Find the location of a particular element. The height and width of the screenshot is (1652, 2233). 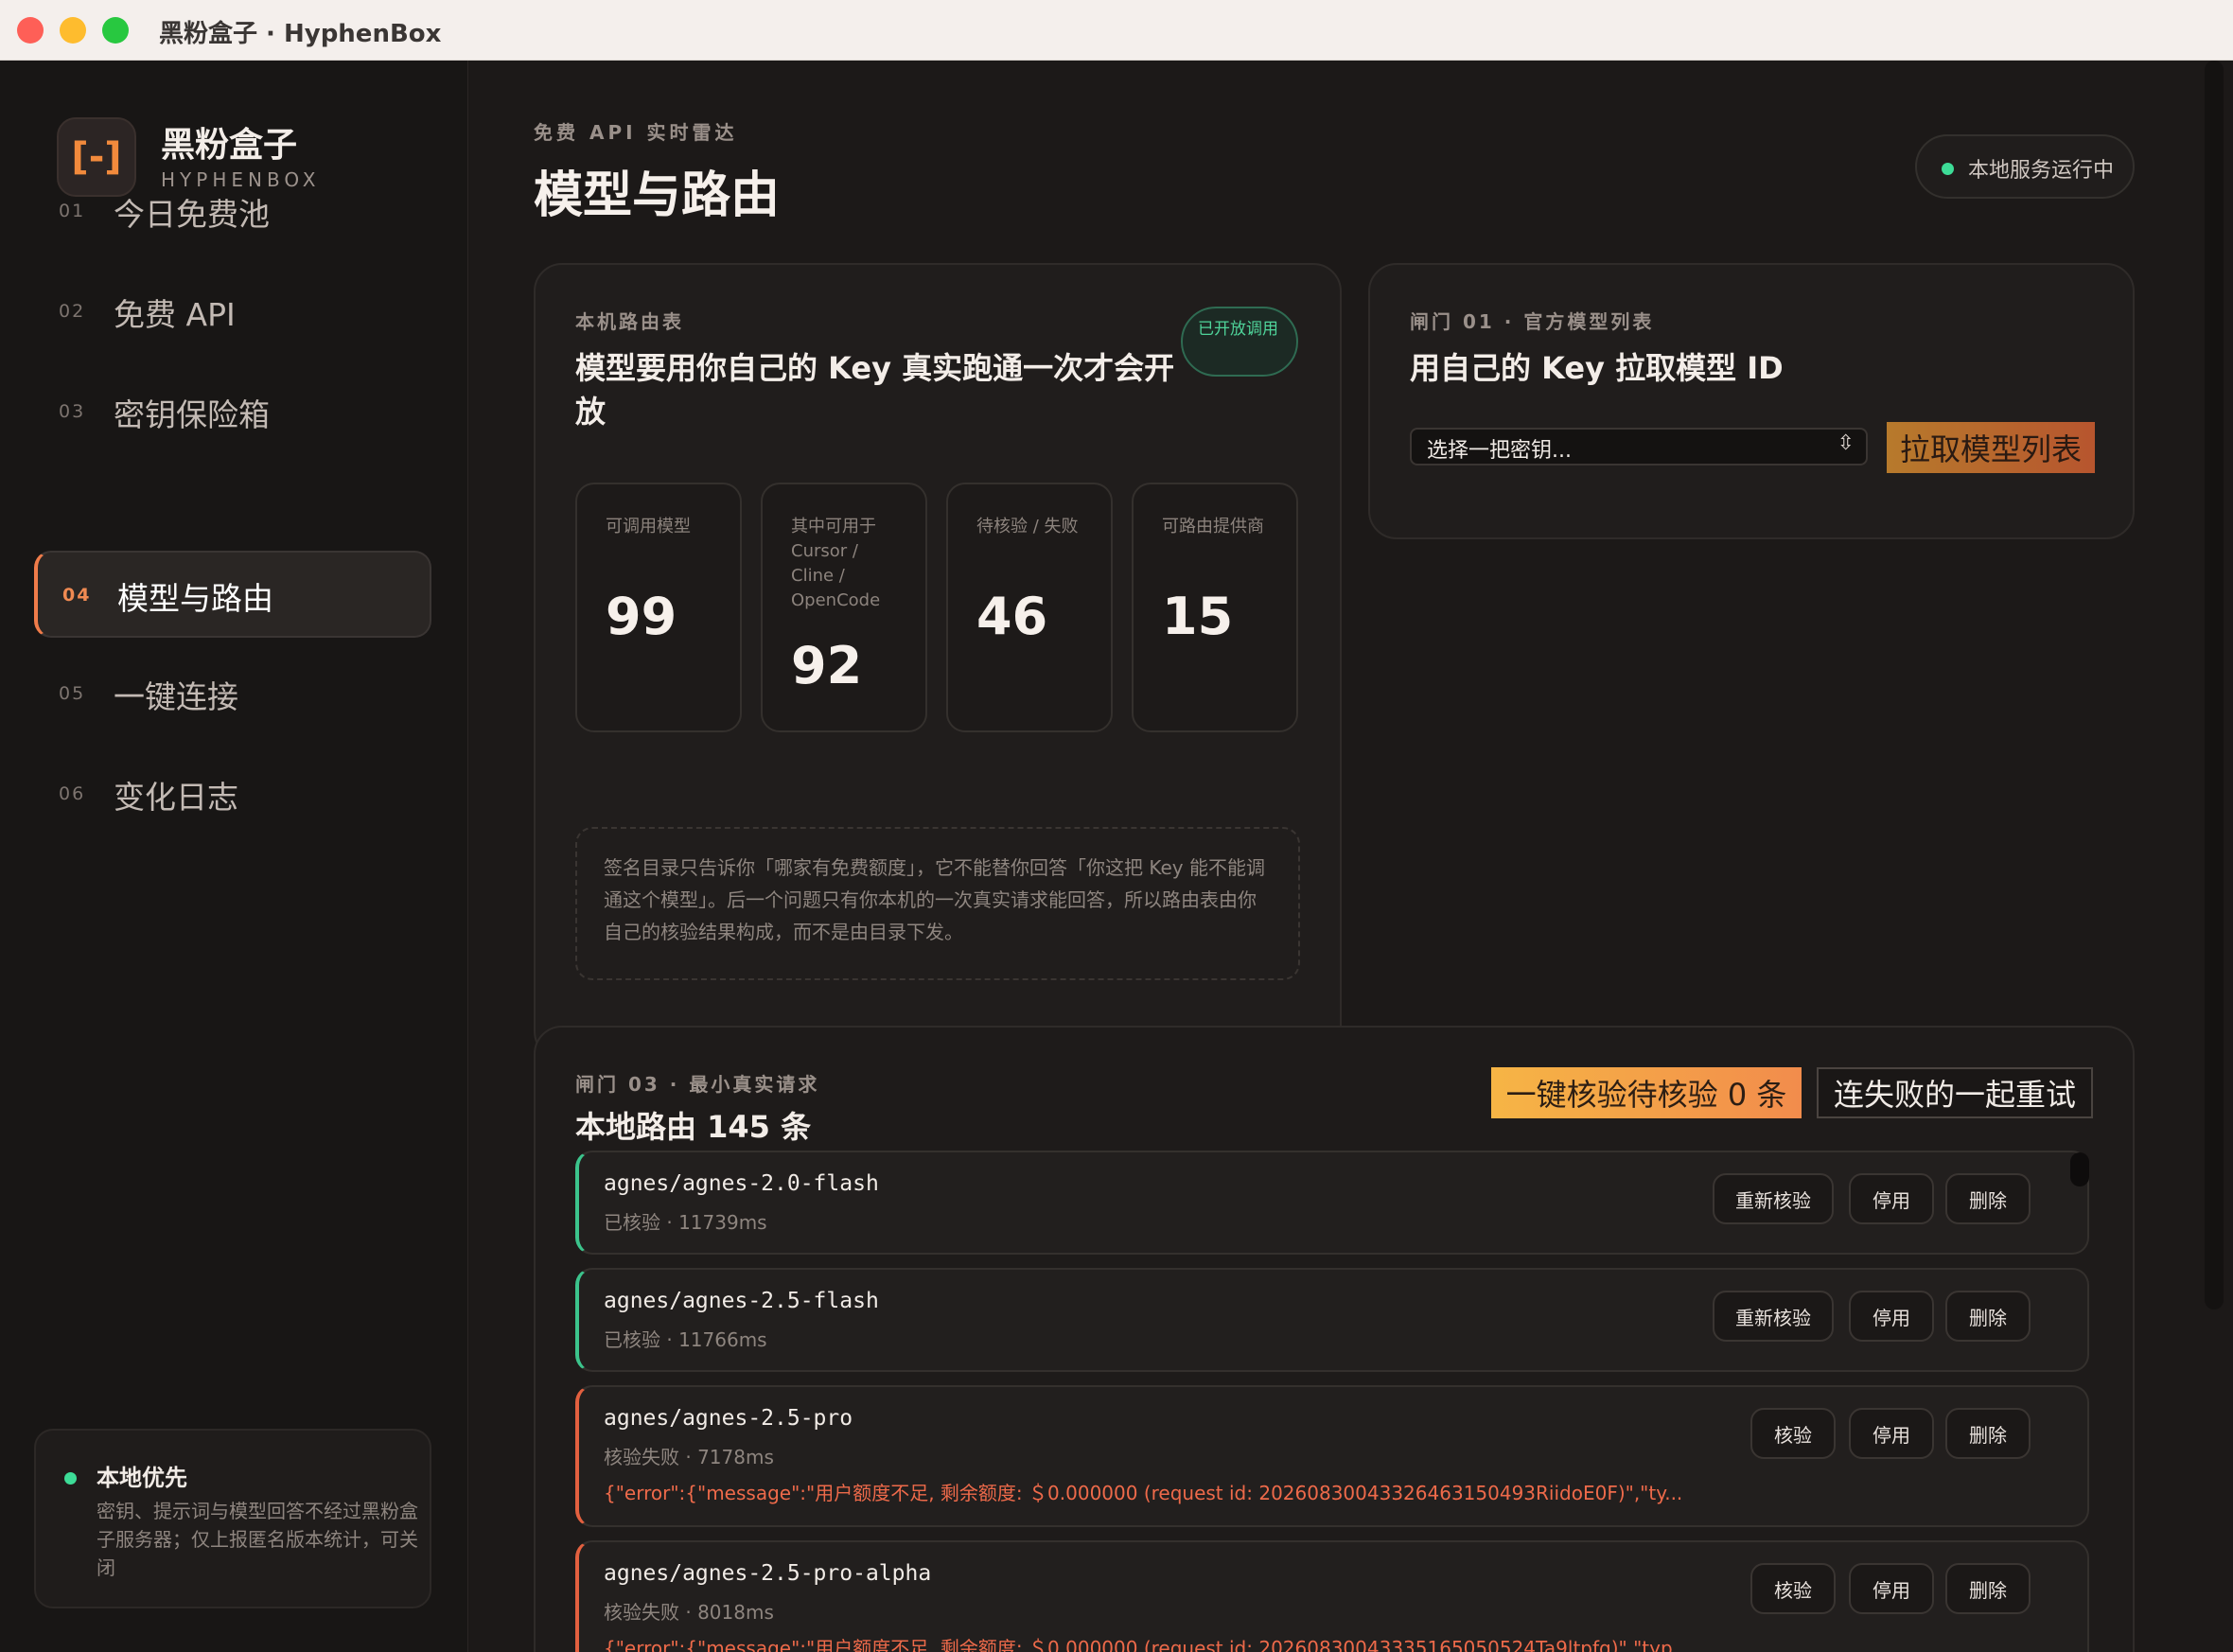

verify-all-pending-button: 一键核验待核验 0 条 is located at coordinates (1646, 1092).